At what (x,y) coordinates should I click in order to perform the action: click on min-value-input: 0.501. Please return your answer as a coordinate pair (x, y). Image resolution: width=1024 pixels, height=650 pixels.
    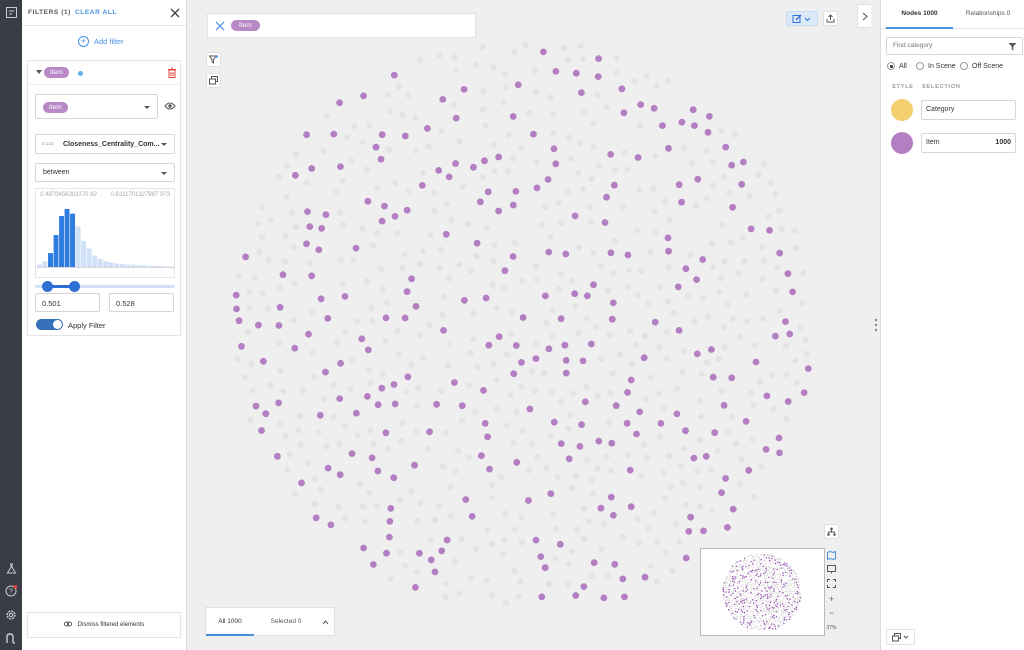
    Looking at the image, I should click on (67, 302).